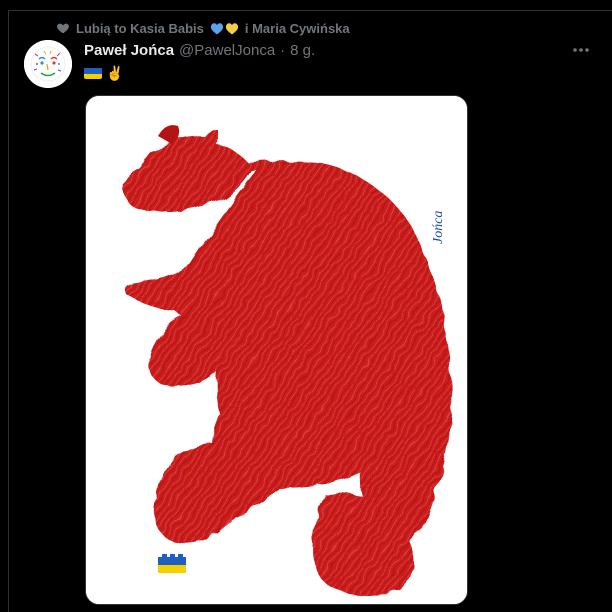 This screenshot has width=612, height=612. I want to click on heart-icon, so click(63, 28).